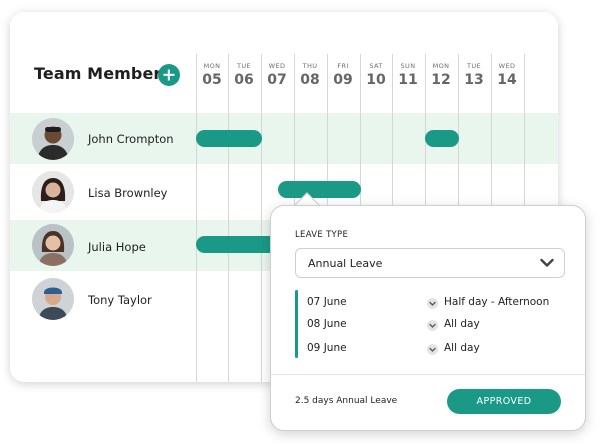  I want to click on member-name: Julia Hope, so click(117, 247).